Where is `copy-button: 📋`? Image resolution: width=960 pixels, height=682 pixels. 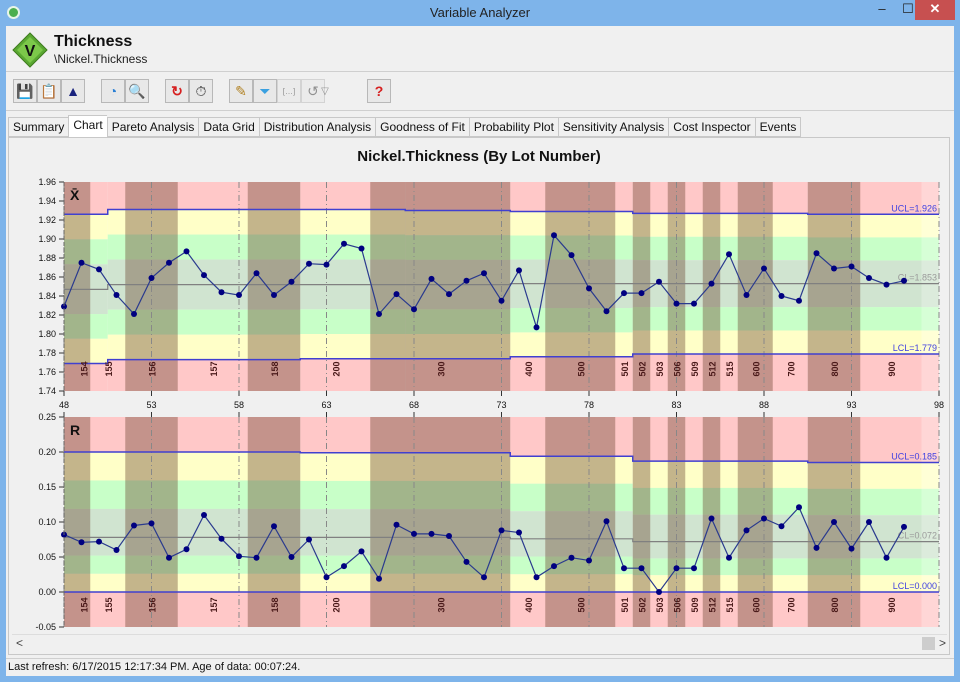 copy-button: 📋 is located at coordinates (49, 91).